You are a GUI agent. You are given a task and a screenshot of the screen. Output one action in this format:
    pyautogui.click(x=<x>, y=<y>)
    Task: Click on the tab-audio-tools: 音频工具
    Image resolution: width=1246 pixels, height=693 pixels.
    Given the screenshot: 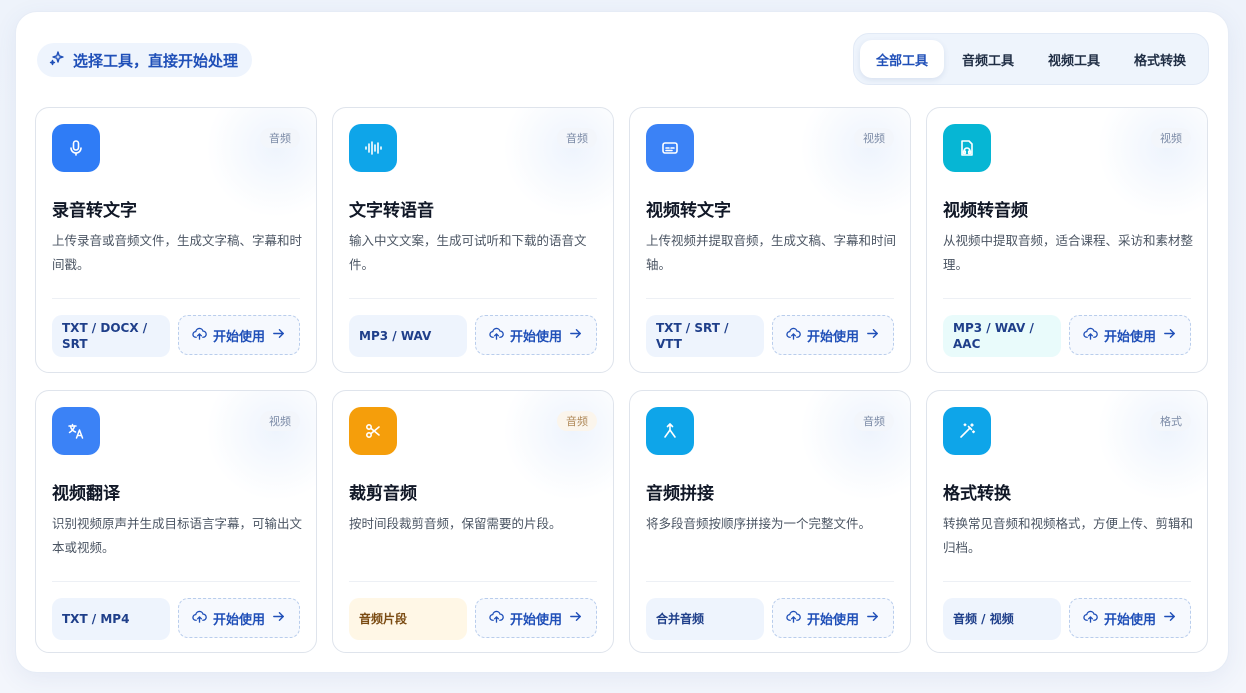 What is the action you would take?
    pyautogui.click(x=988, y=59)
    